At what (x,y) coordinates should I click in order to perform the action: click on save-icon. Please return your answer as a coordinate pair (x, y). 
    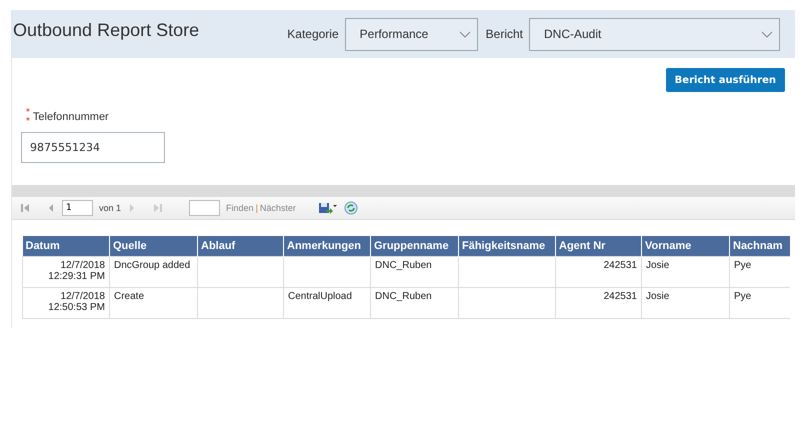
    Looking at the image, I should click on (328, 208).